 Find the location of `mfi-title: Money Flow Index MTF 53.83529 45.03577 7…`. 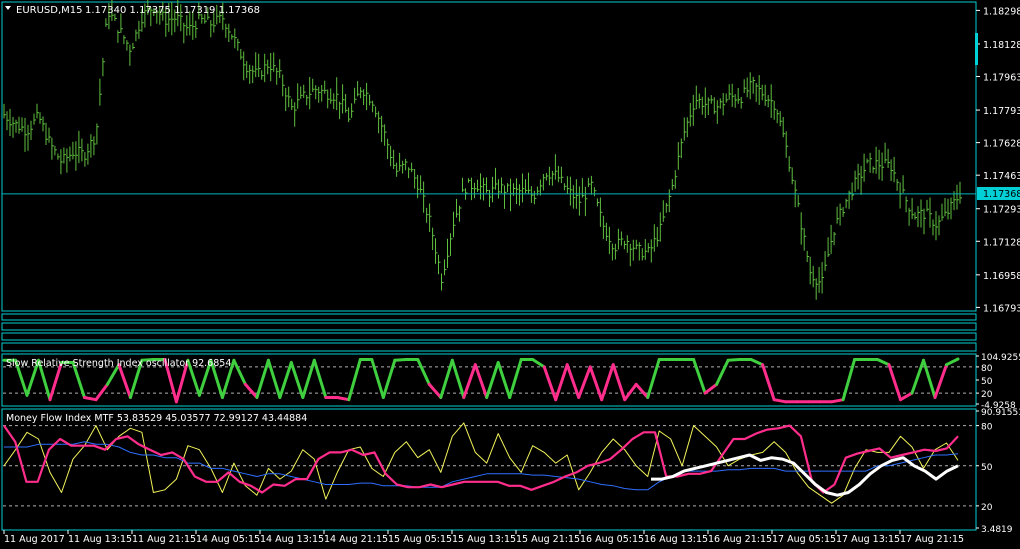

mfi-title: Money Flow Index MTF 53.83529 45.03577 7… is located at coordinates (156, 418).